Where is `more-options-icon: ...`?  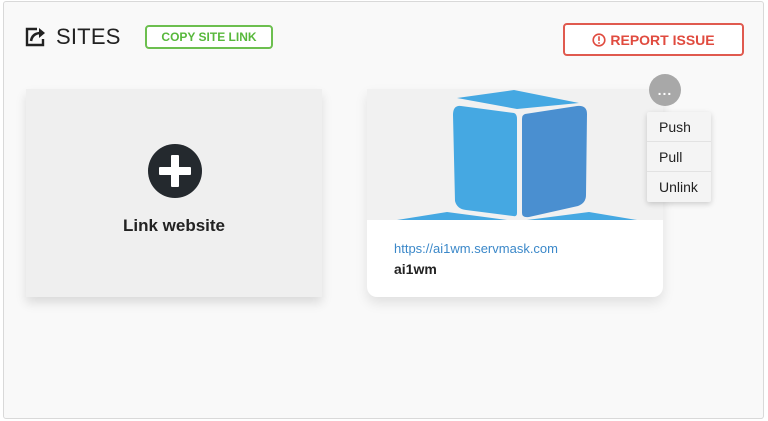
more-options-icon: ... is located at coordinates (665, 90).